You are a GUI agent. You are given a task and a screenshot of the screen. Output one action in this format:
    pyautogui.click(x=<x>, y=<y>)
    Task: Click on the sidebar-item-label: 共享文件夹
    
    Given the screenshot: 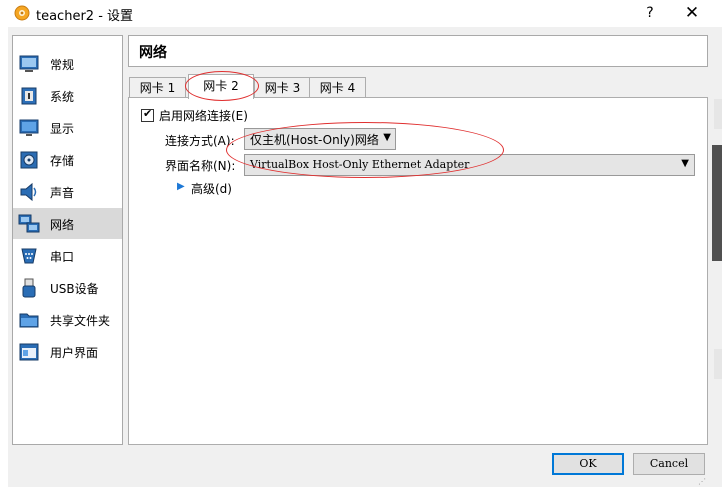 What is the action you would take?
    pyautogui.click(x=80, y=321)
    